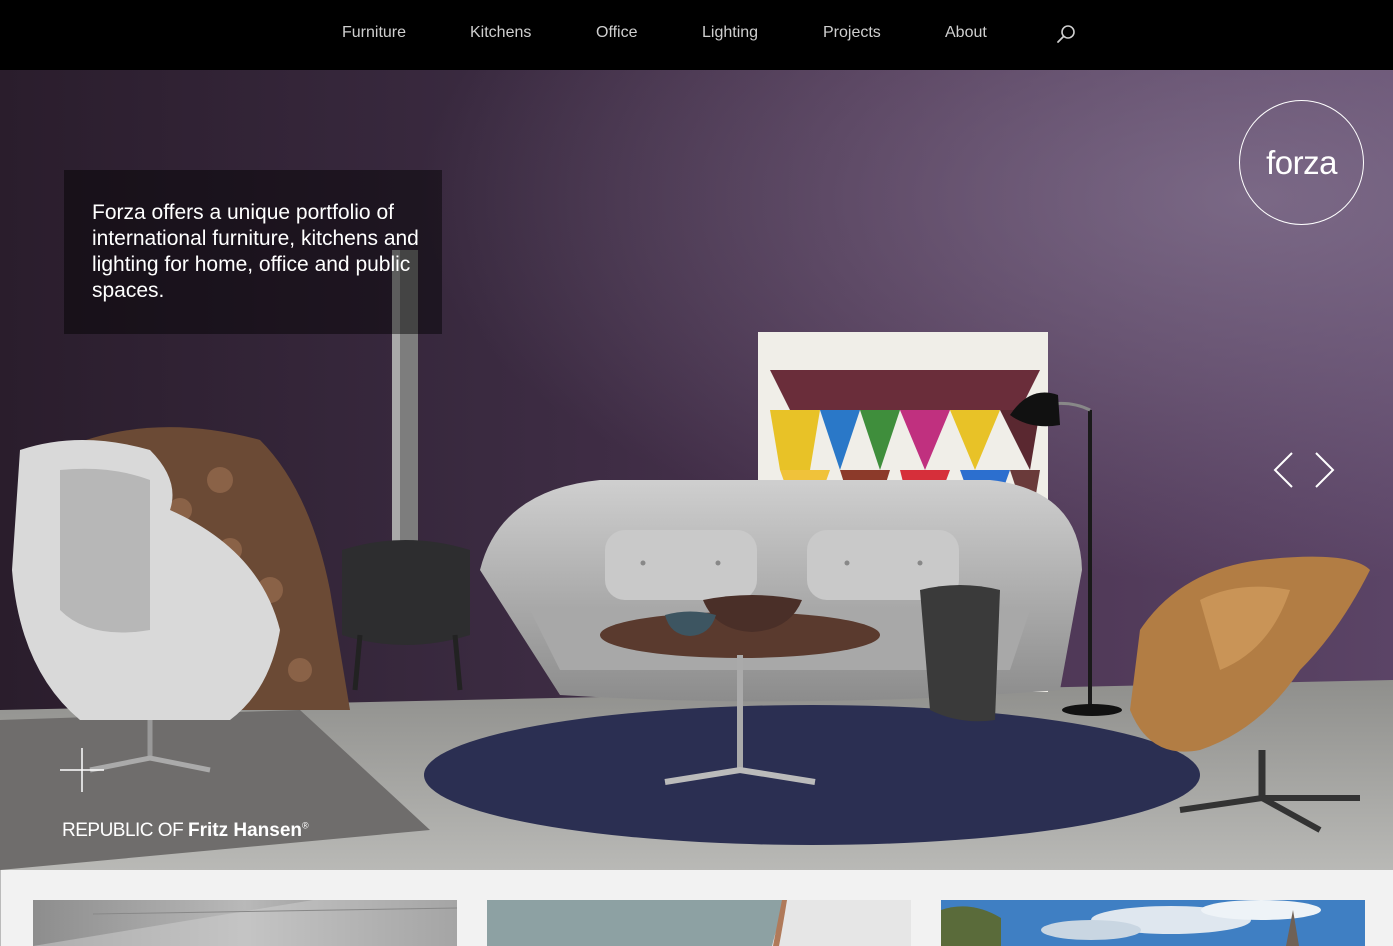 Image resolution: width=1393 pixels, height=946 pixels. I want to click on plus-icon, so click(82, 770).